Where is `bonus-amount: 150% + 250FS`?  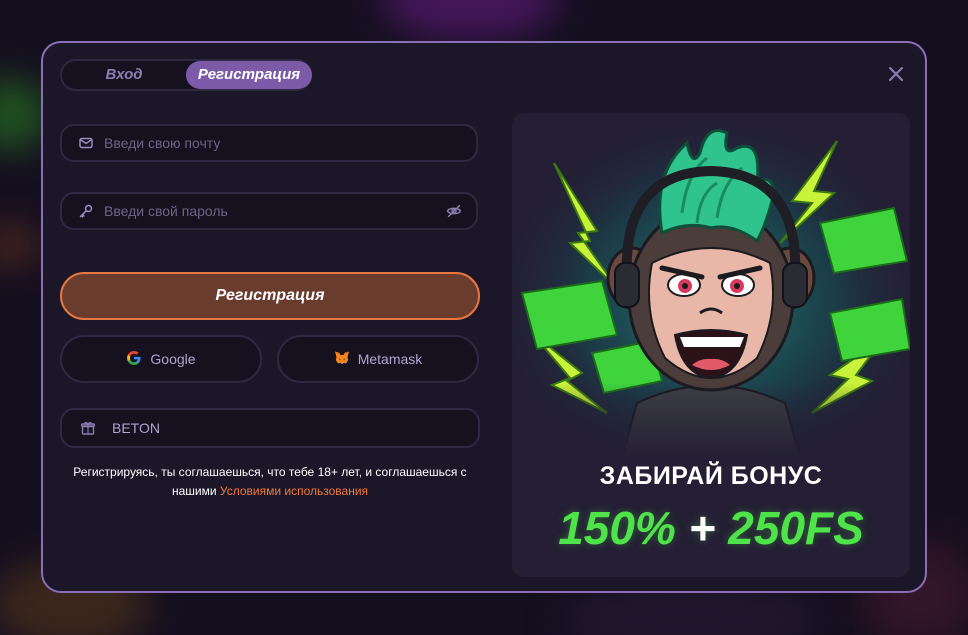
bonus-amount: 150% + 250FS is located at coordinates (711, 528).